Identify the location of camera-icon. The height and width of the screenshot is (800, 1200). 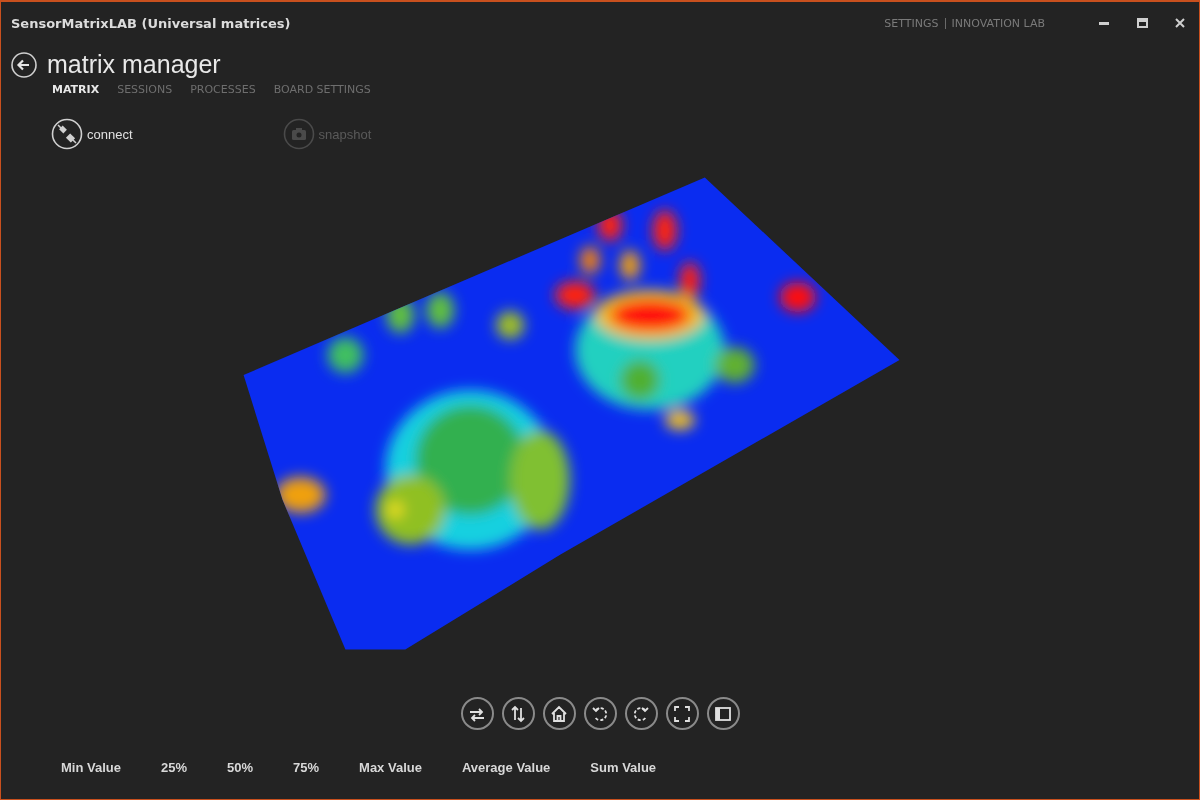
(298, 134).